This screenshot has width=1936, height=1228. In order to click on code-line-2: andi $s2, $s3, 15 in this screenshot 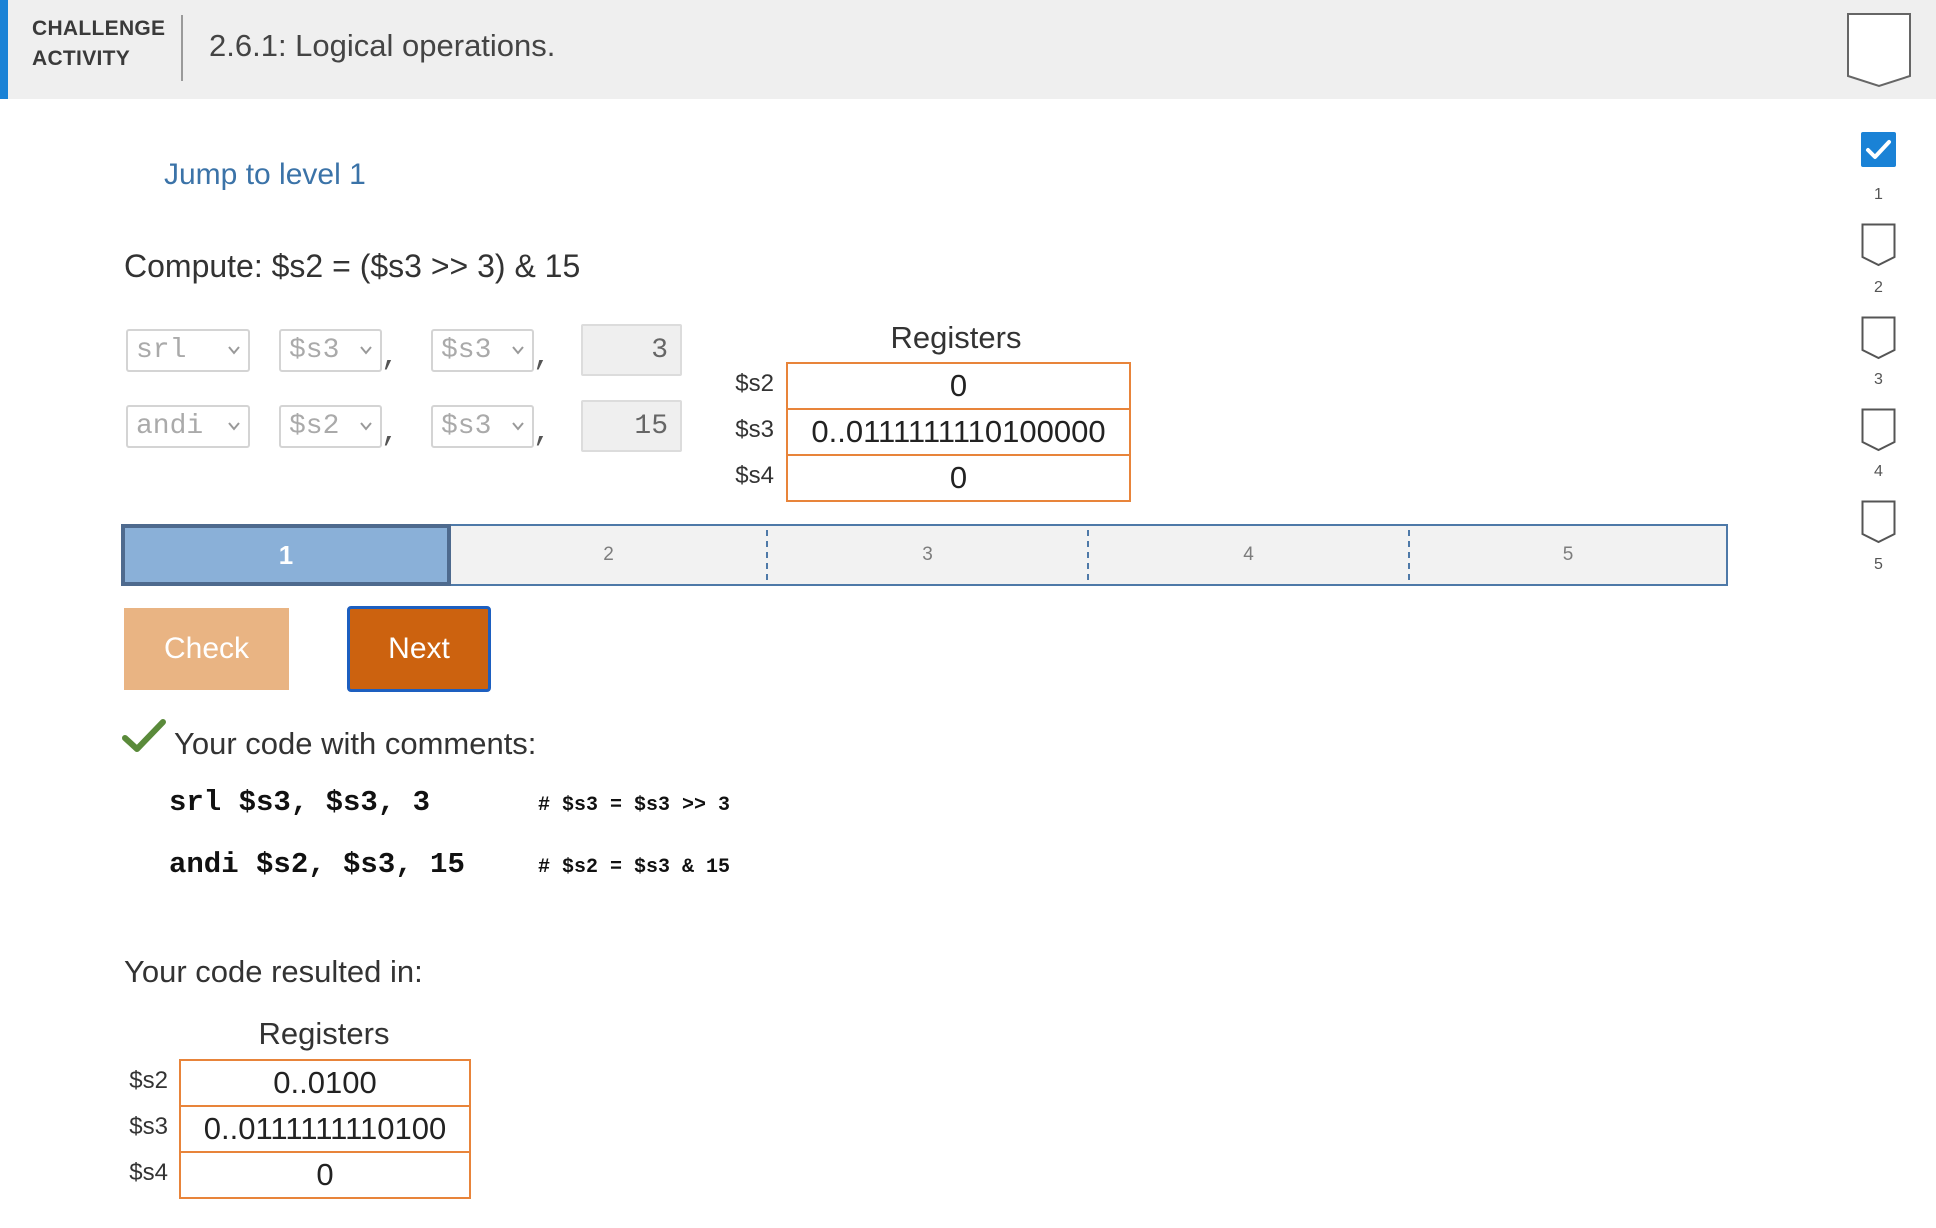, I will do `click(317, 864)`.